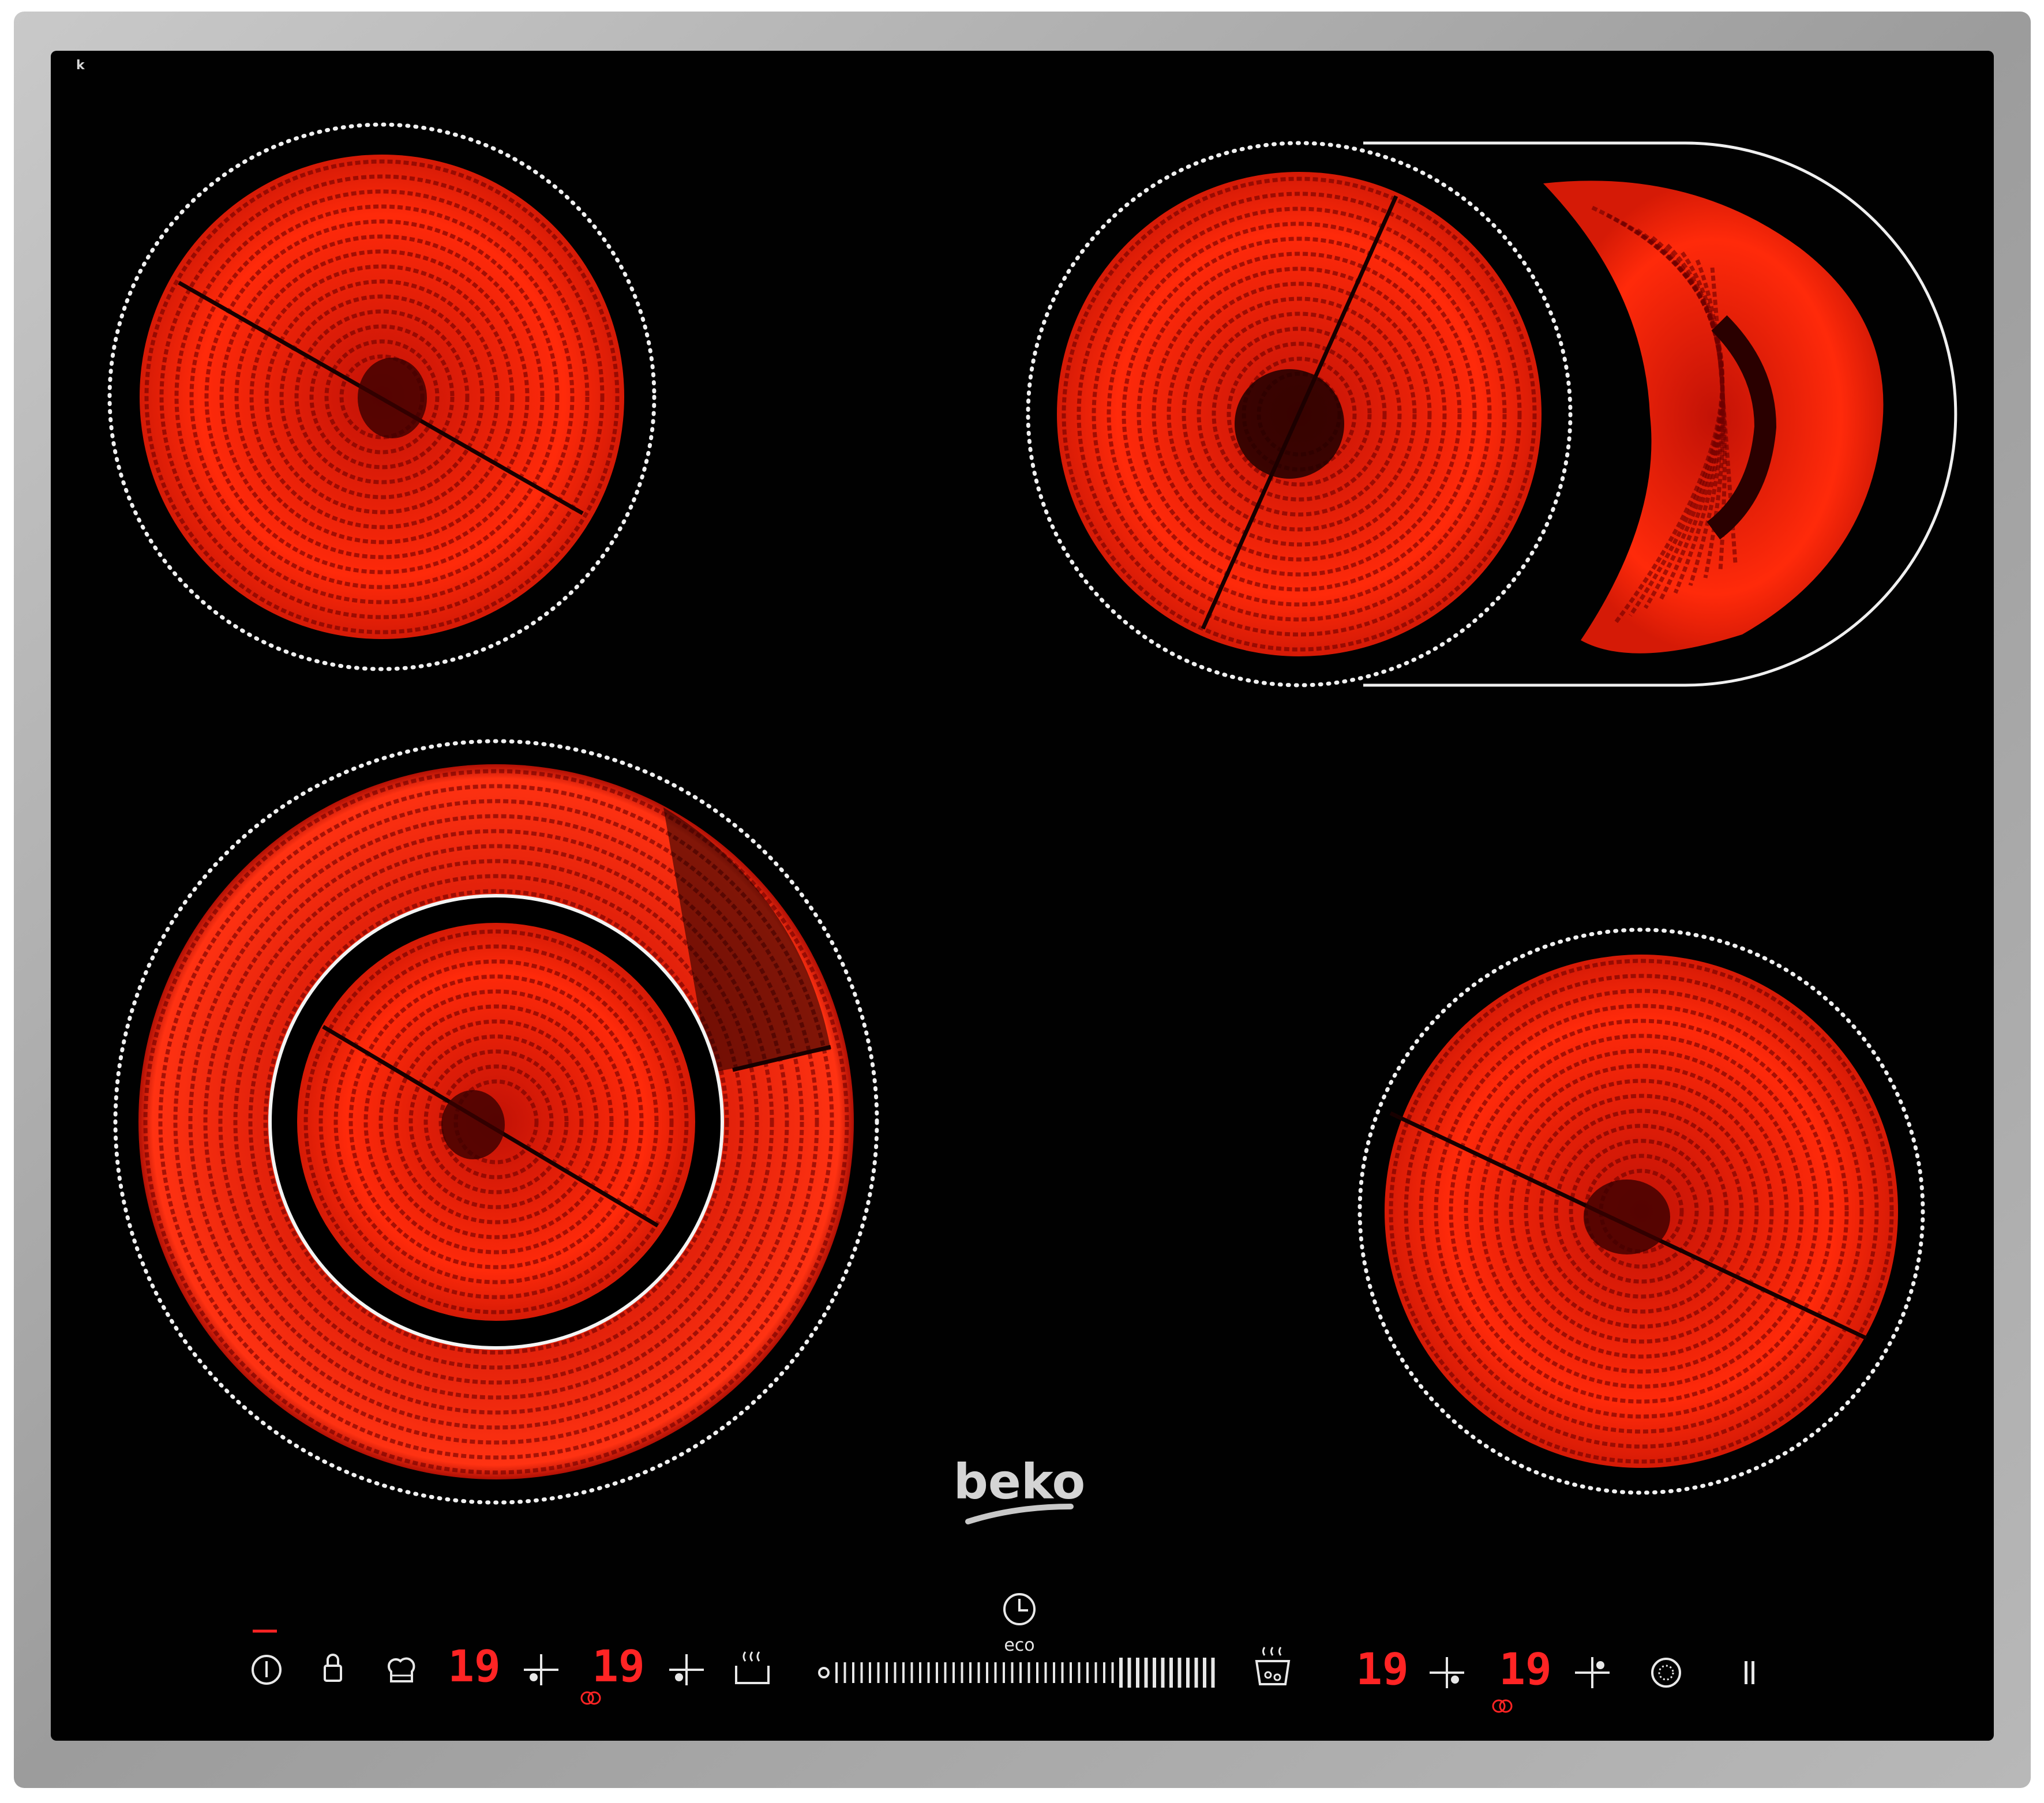 The height and width of the screenshot is (1803, 2044). Describe the element at coordinates (619, 1666) in the screenshot. I see `zone-2-display: 19` at that location.